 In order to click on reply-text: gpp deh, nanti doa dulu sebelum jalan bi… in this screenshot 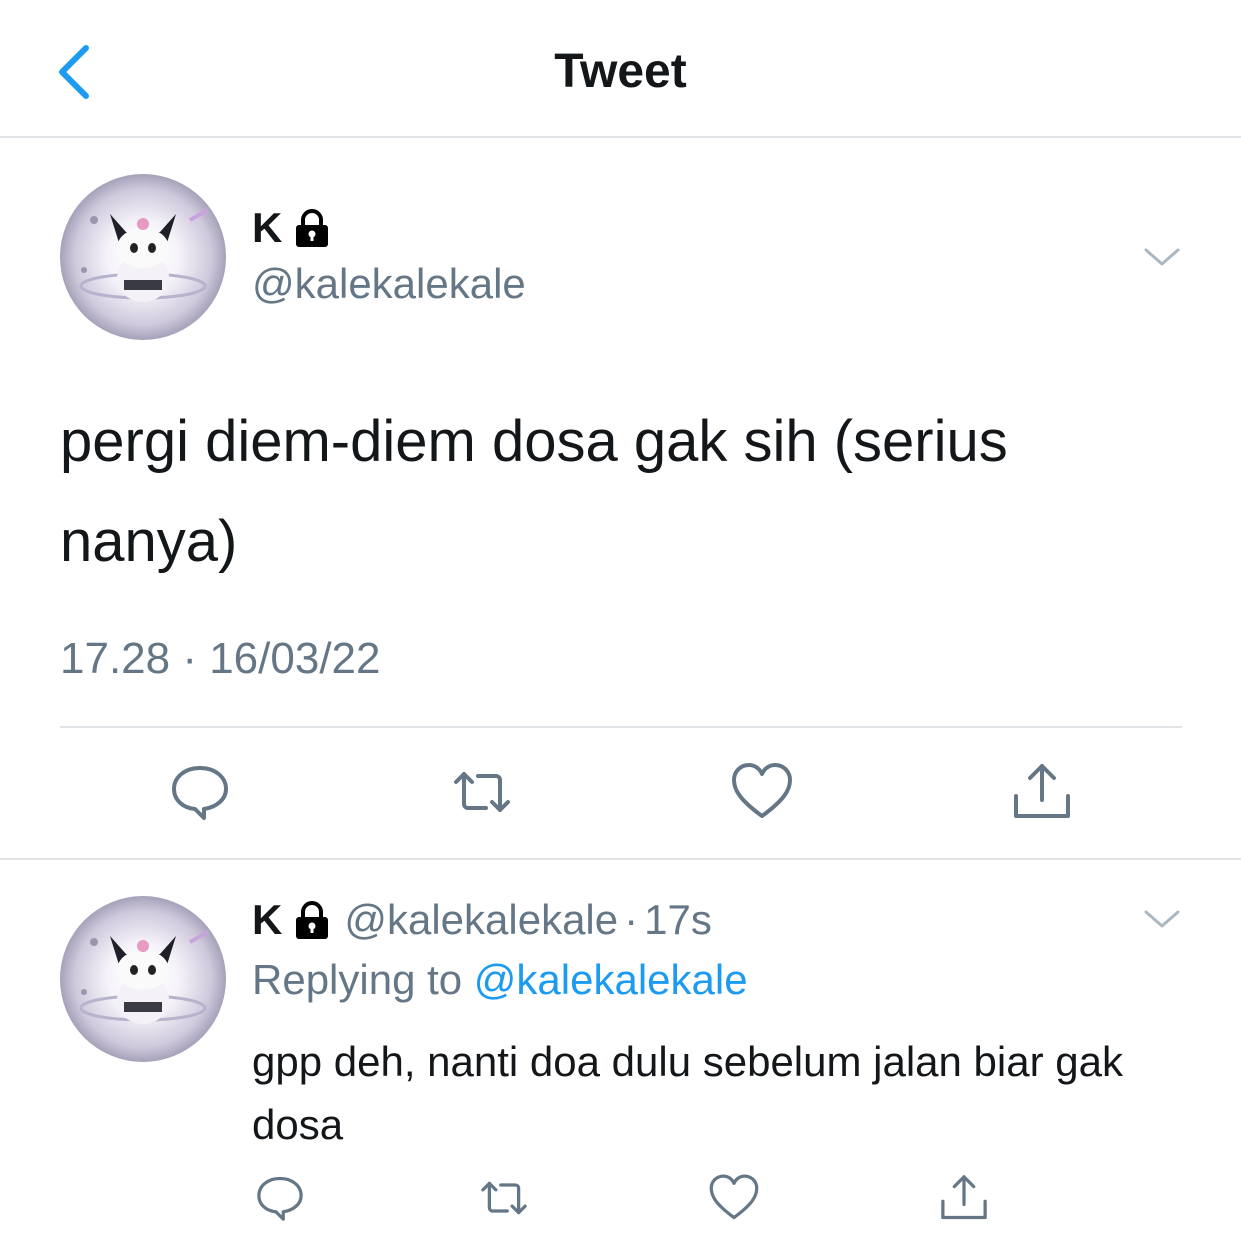, I will do `click(687, 1093)`.